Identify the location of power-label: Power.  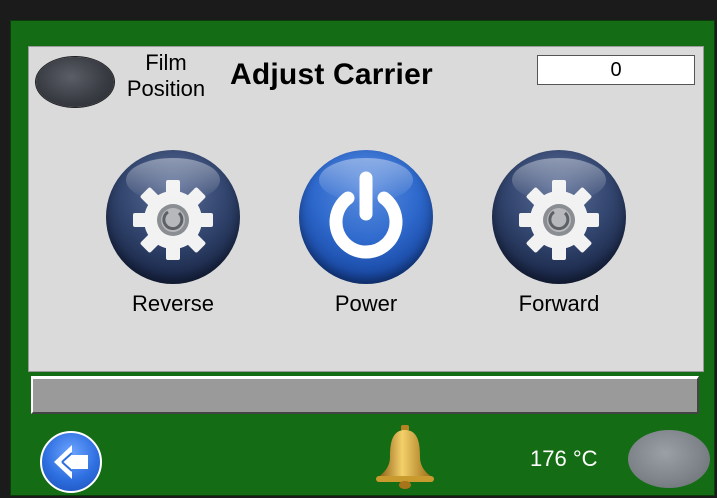
(366, 303).